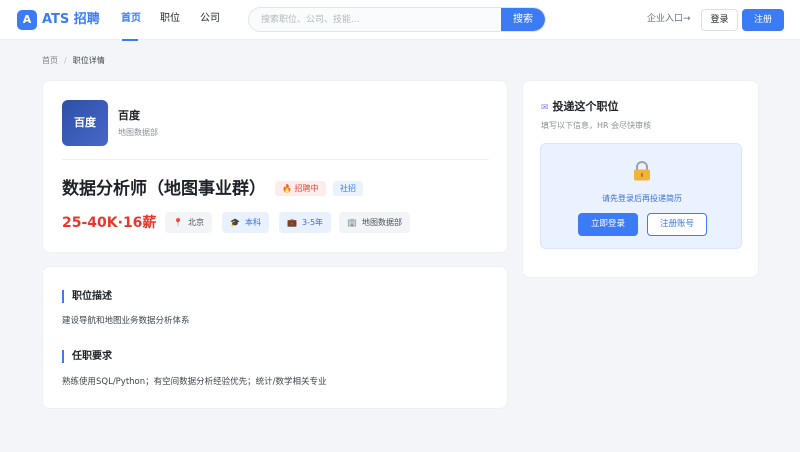 The width and height of the screenshot is (800, 452). Describe the element at coordinates (352, 222) in the screenshot. I see `building-icon: 🏢` at that location.